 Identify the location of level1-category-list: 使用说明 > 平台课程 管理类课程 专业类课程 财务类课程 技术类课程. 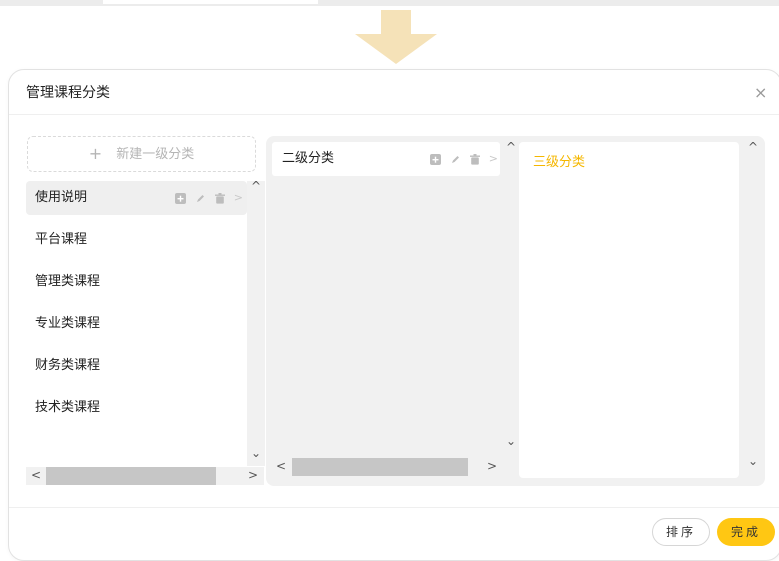
(136, 311).